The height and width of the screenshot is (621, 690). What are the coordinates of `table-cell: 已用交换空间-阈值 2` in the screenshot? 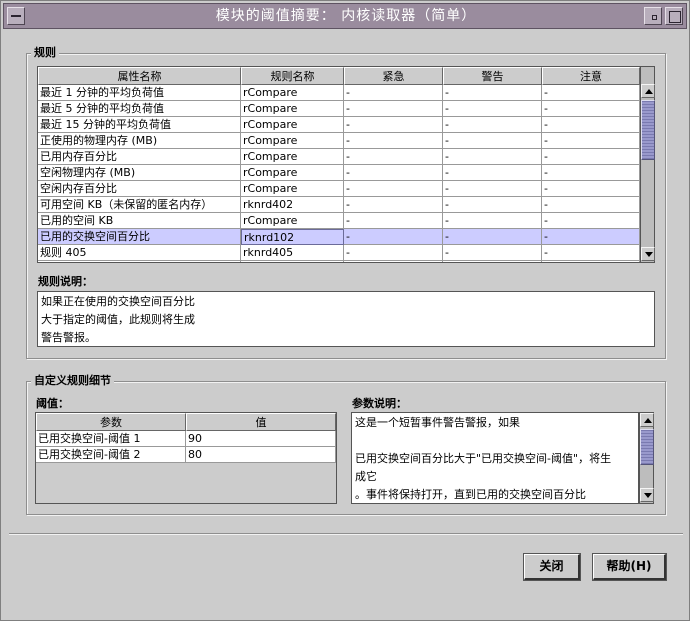 It's located at (111, 455).